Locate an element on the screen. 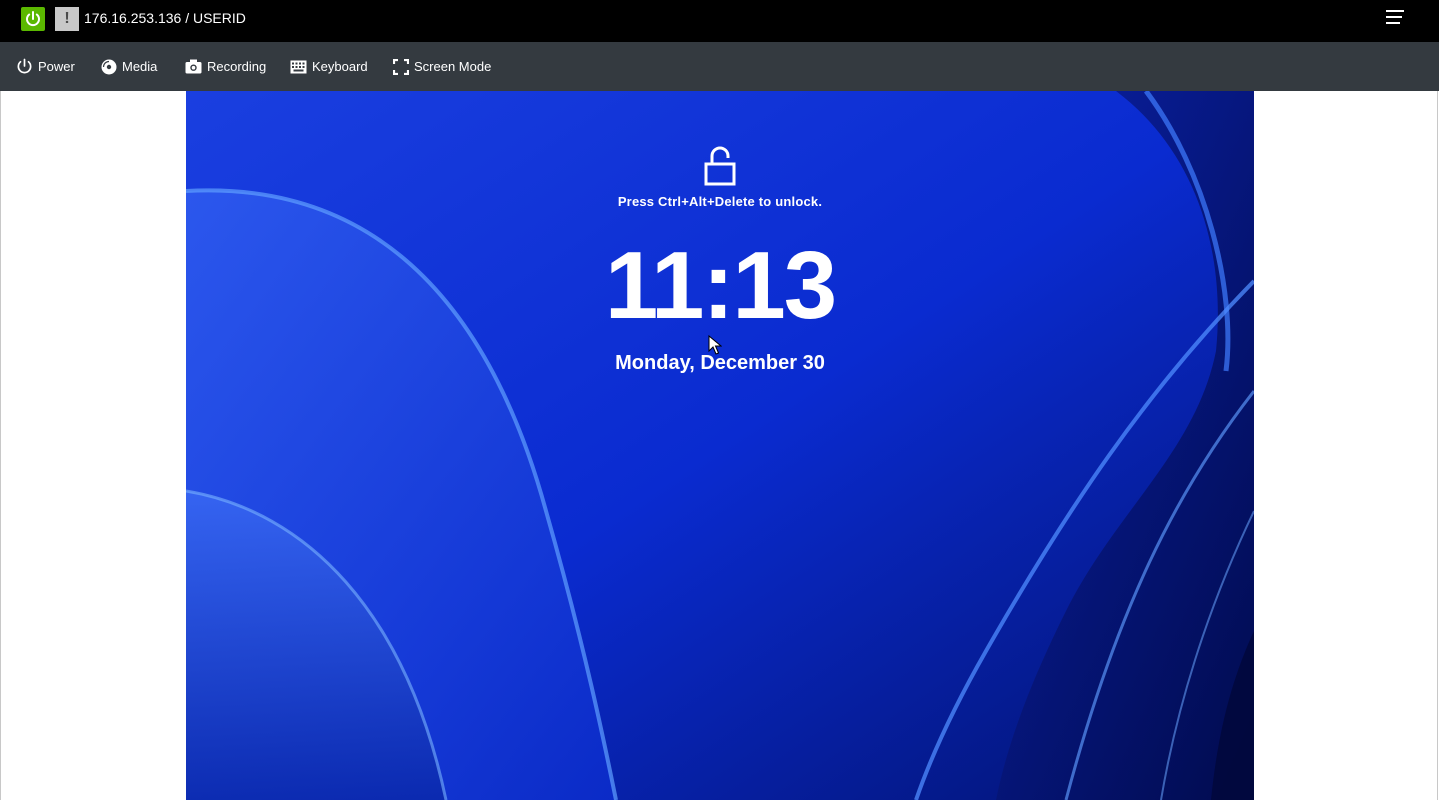 The image size is (1439, 800). unlock-hint: Press Ctrl+Alt+Delete to unlock. is located at coordinates (720, 201).